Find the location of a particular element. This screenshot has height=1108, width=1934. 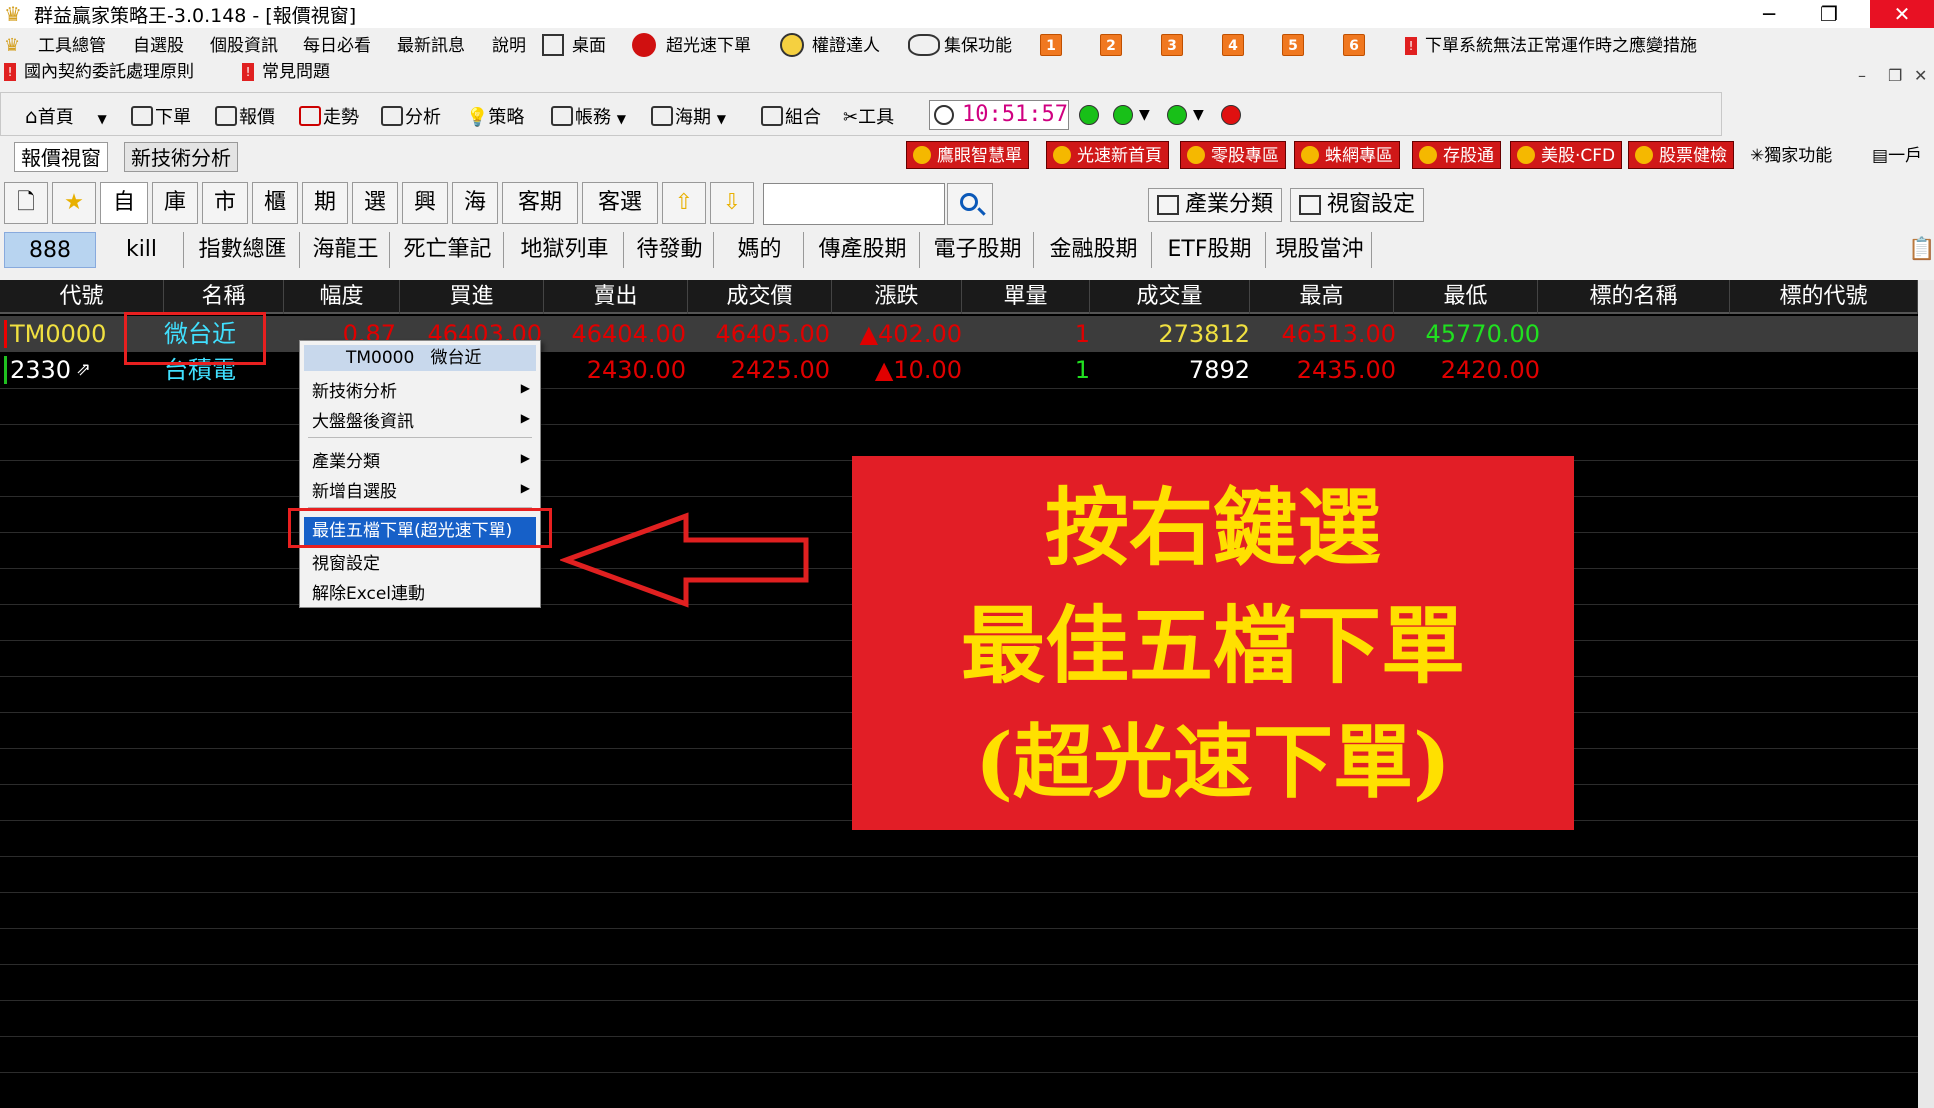

toolbar-overseas-futures: 海期 ▼ is located at coordinates (688, 116).